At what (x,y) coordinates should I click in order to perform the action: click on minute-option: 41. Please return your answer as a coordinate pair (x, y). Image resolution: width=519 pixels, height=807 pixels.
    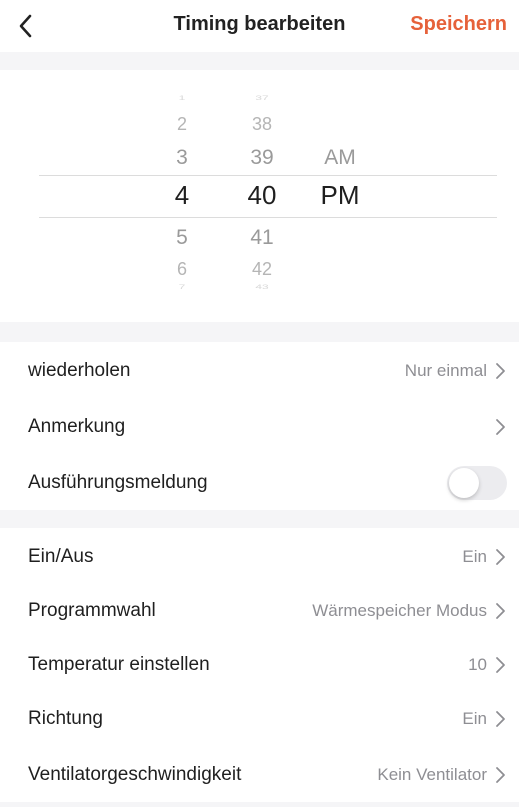
    Looking at the image, I should click on (262, 237).